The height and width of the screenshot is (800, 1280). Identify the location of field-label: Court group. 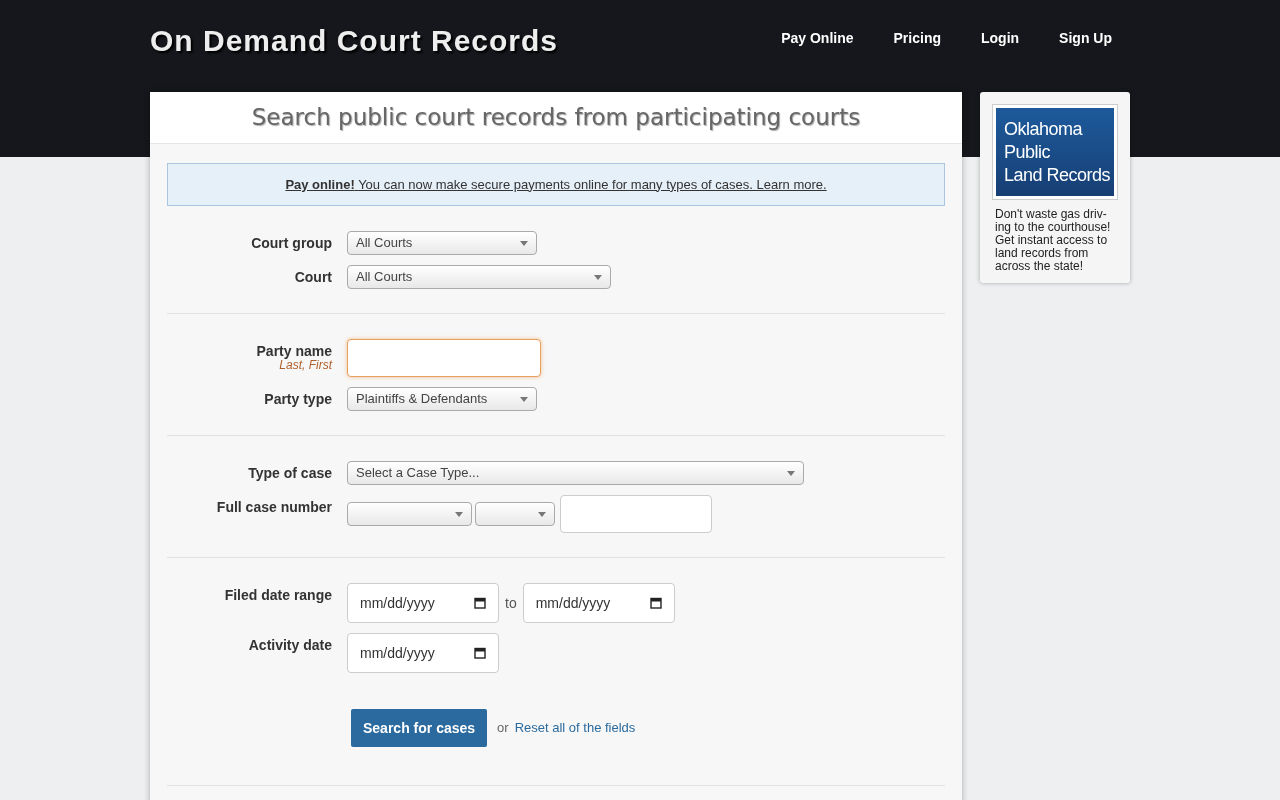
(291, 243).